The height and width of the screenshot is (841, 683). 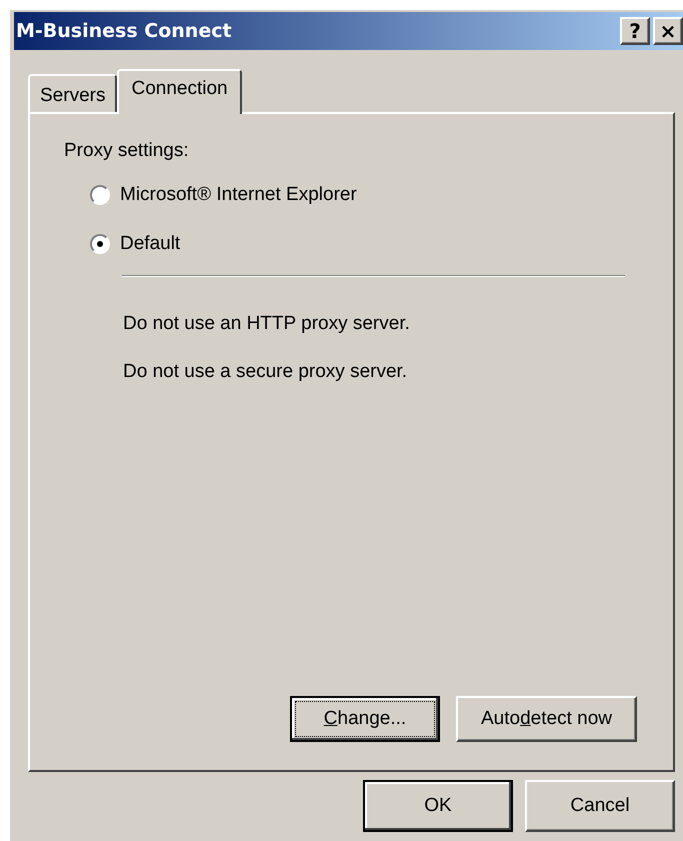 I want to click on close-button: ×, so click(x=668, y=31).